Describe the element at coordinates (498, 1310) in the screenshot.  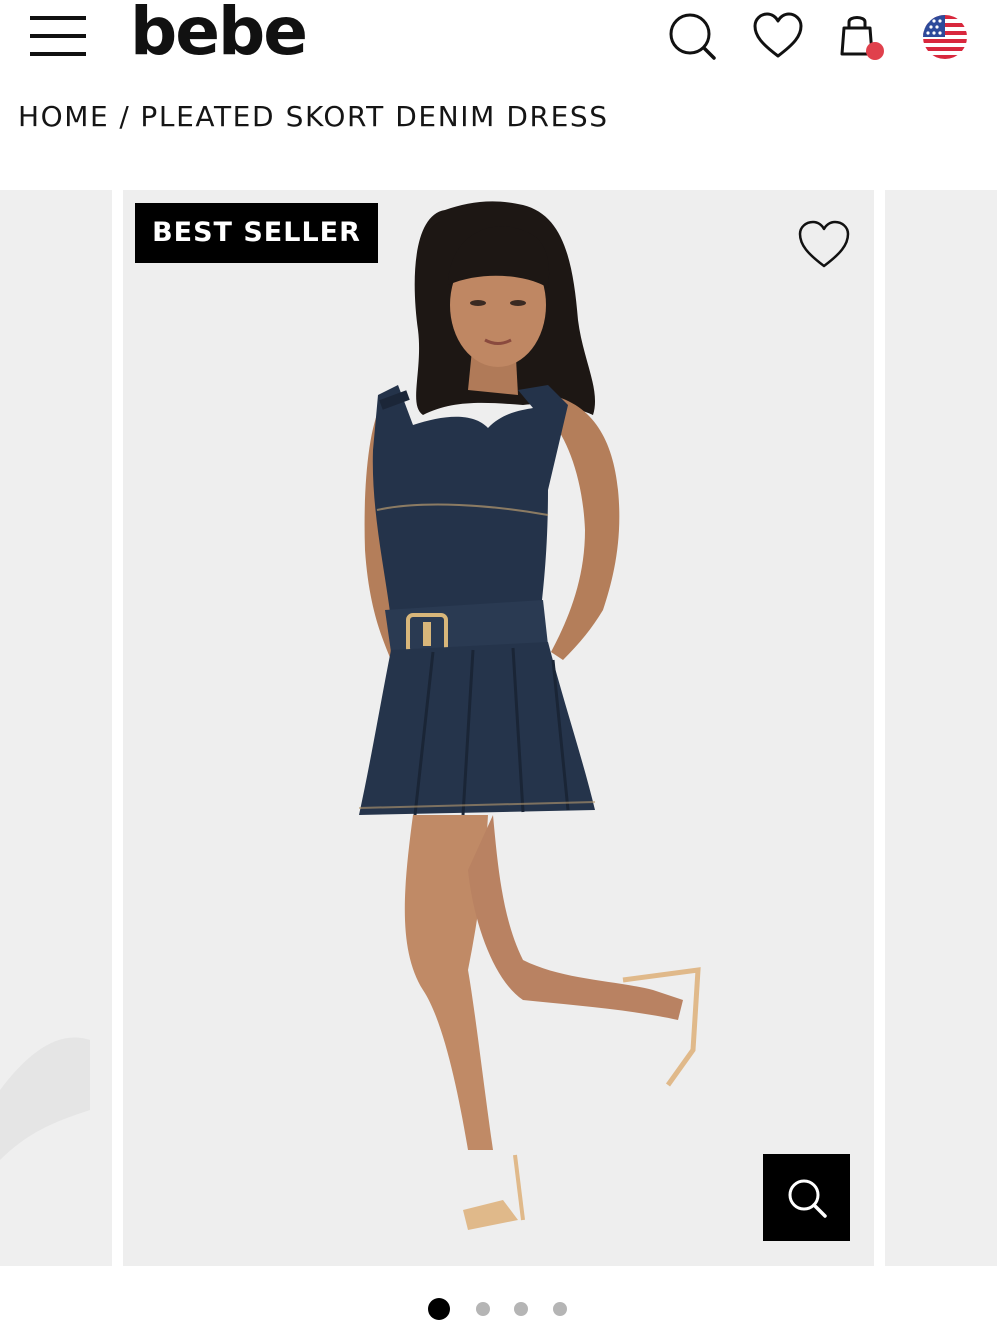
I see `carousel-pagination` at that location.